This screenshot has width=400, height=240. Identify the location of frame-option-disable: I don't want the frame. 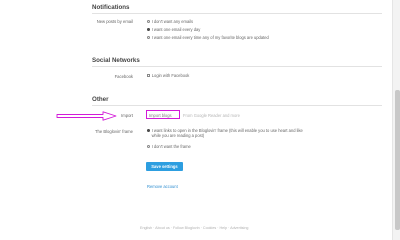
(169, 146).